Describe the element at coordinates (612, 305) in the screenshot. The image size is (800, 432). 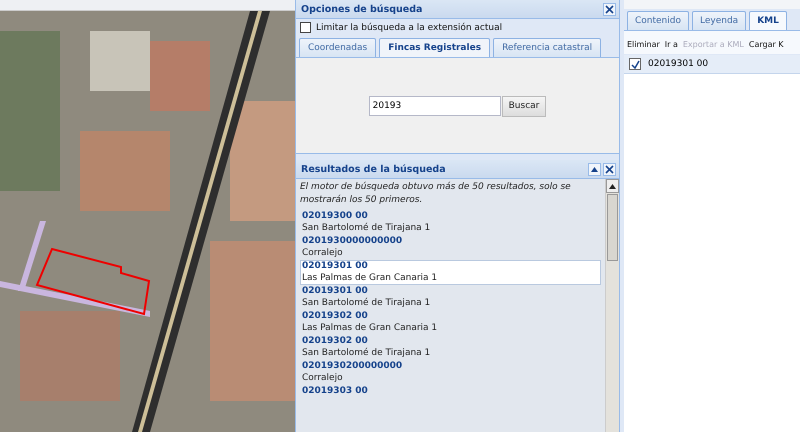
I see `scrollbar` at that location.